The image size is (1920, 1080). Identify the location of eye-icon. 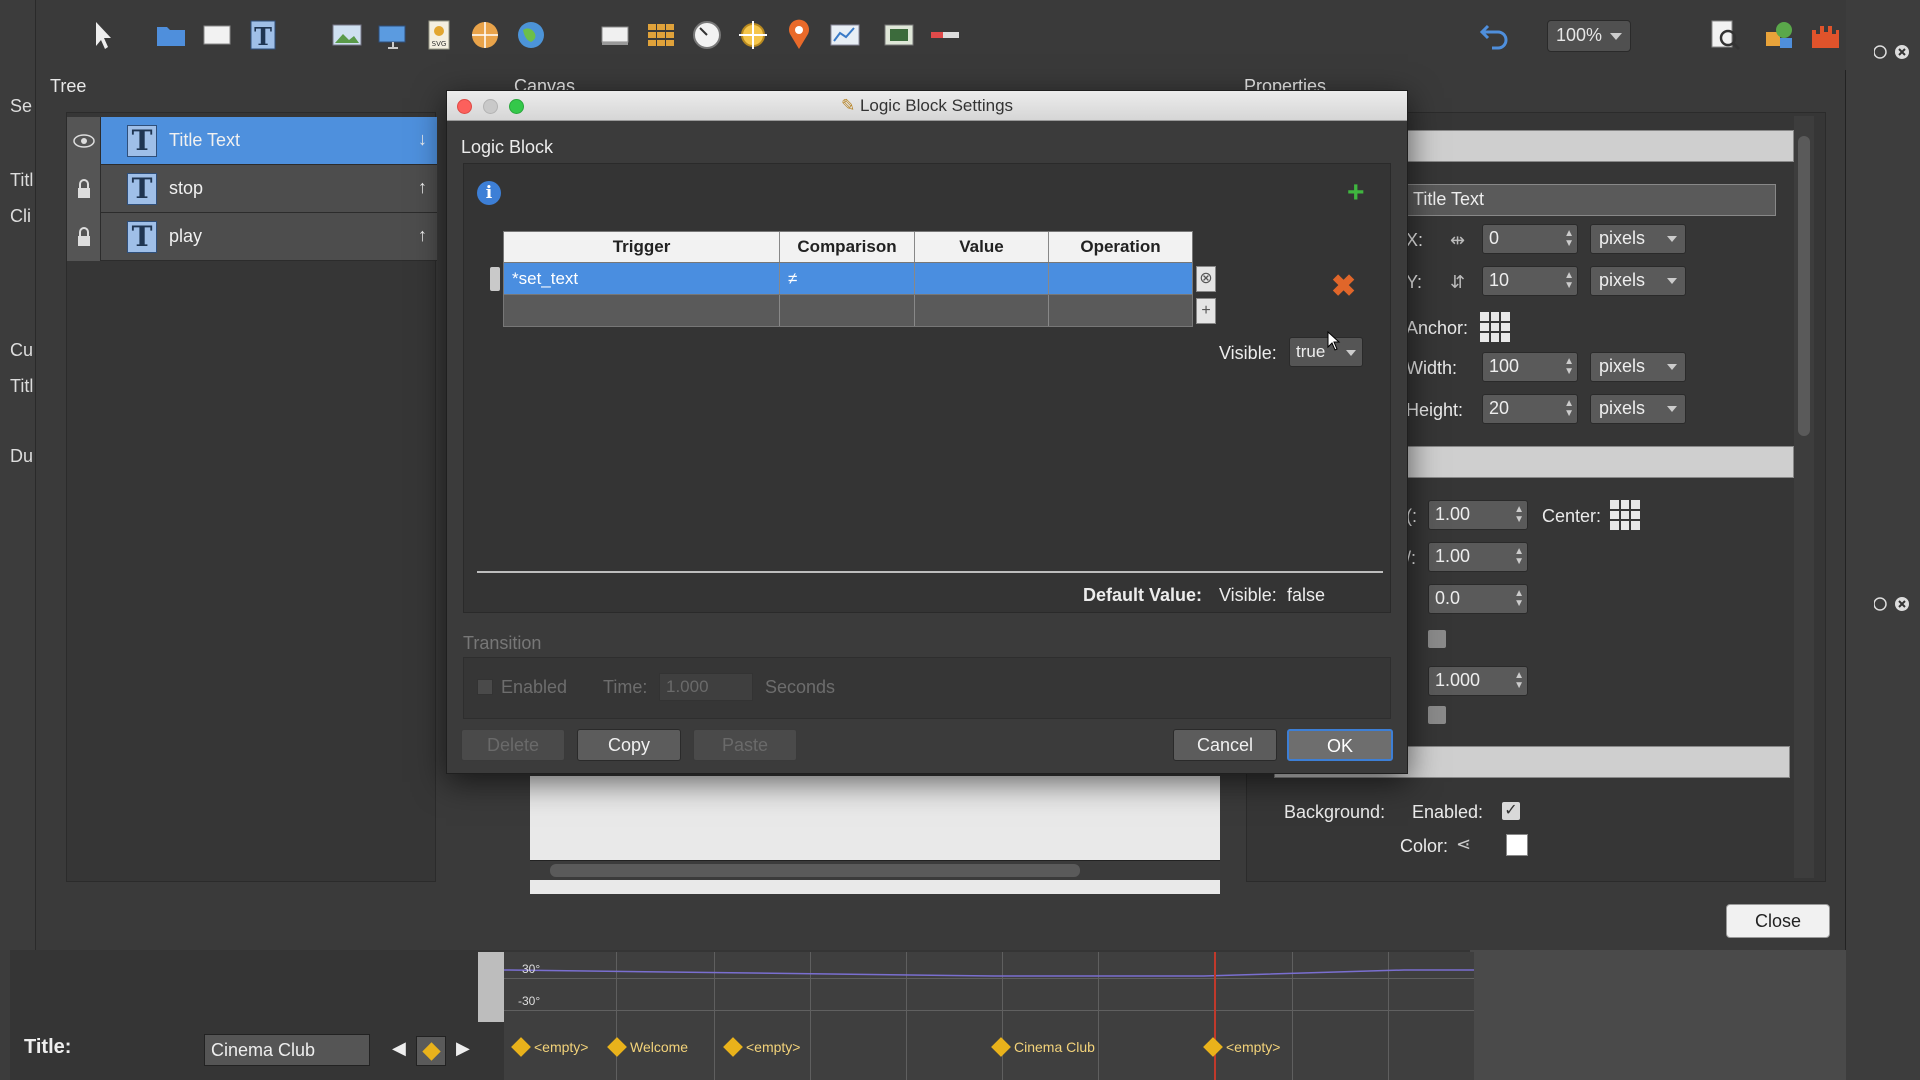
(84, 141).